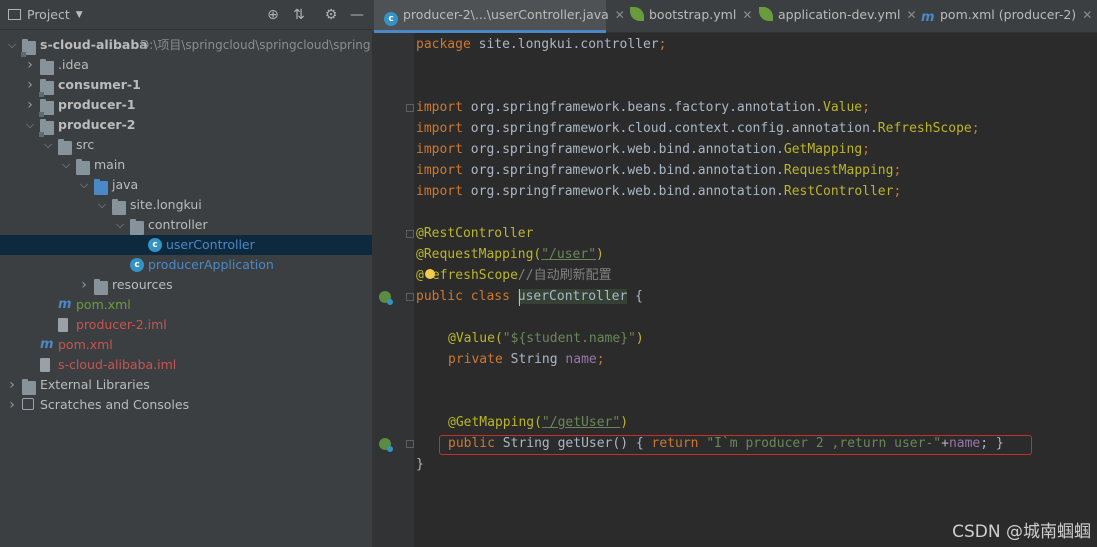 The height and width of the screenshot is (547, 1097). What do you see at coordinates (186, 285) in the screenshot?
I see `tree-item: › resources` at bounding box center [186, 285].